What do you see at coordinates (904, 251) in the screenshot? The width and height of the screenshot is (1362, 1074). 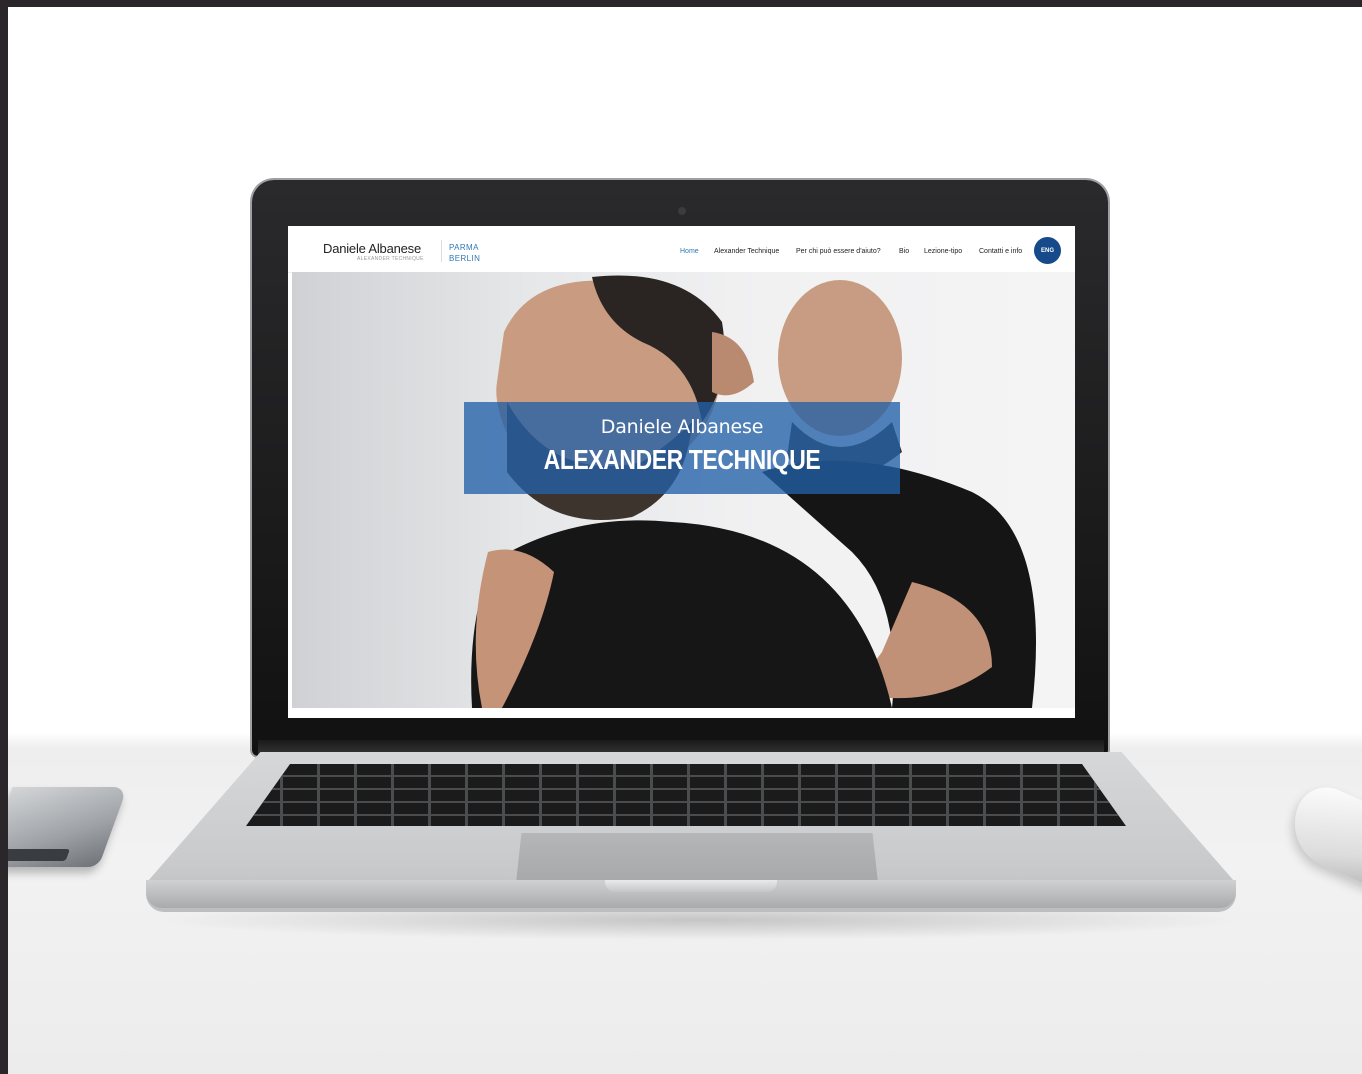 I see `nav-bio: Bio` at bounding box center [904, 251].